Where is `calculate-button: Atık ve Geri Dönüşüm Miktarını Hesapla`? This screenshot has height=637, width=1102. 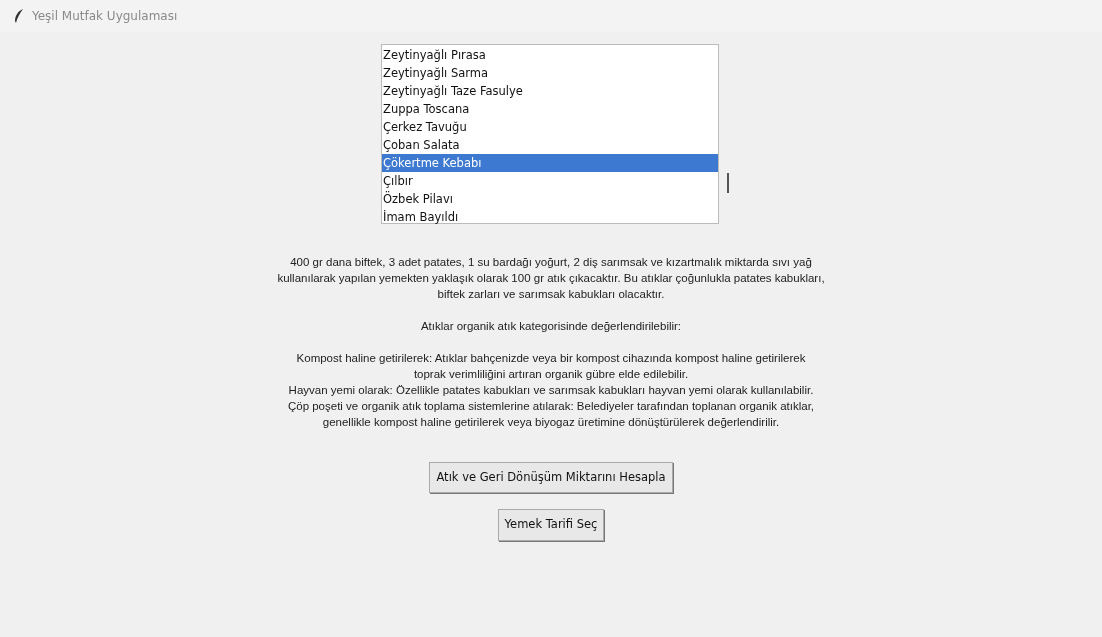 calculate-button: Atık ve Geri Dönüşüm Miktarını Hesapla is located at coordinates (551, 478).